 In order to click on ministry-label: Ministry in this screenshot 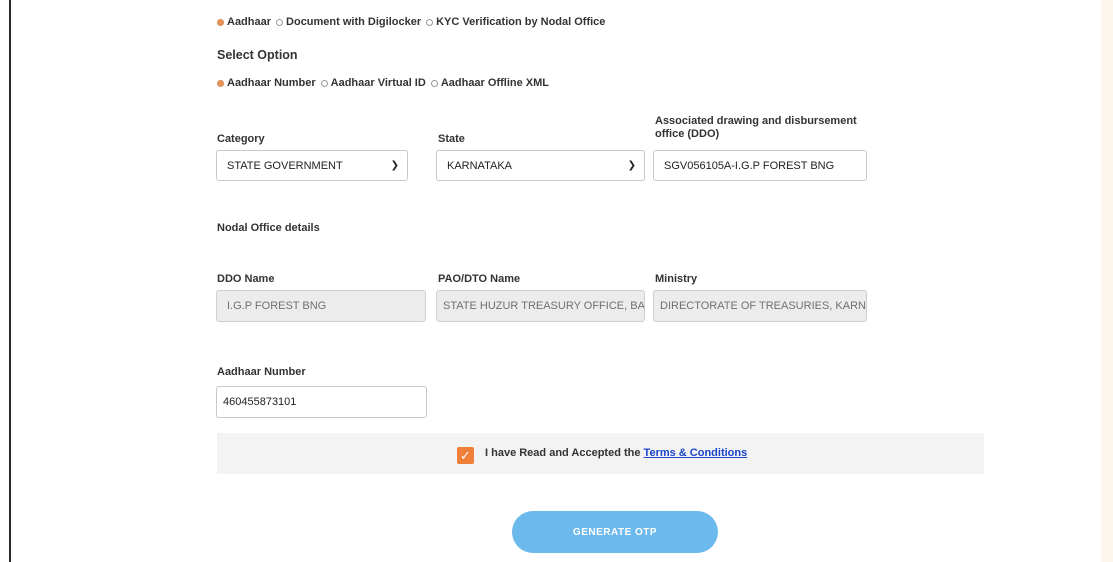, I will do `click(676, 279)`.